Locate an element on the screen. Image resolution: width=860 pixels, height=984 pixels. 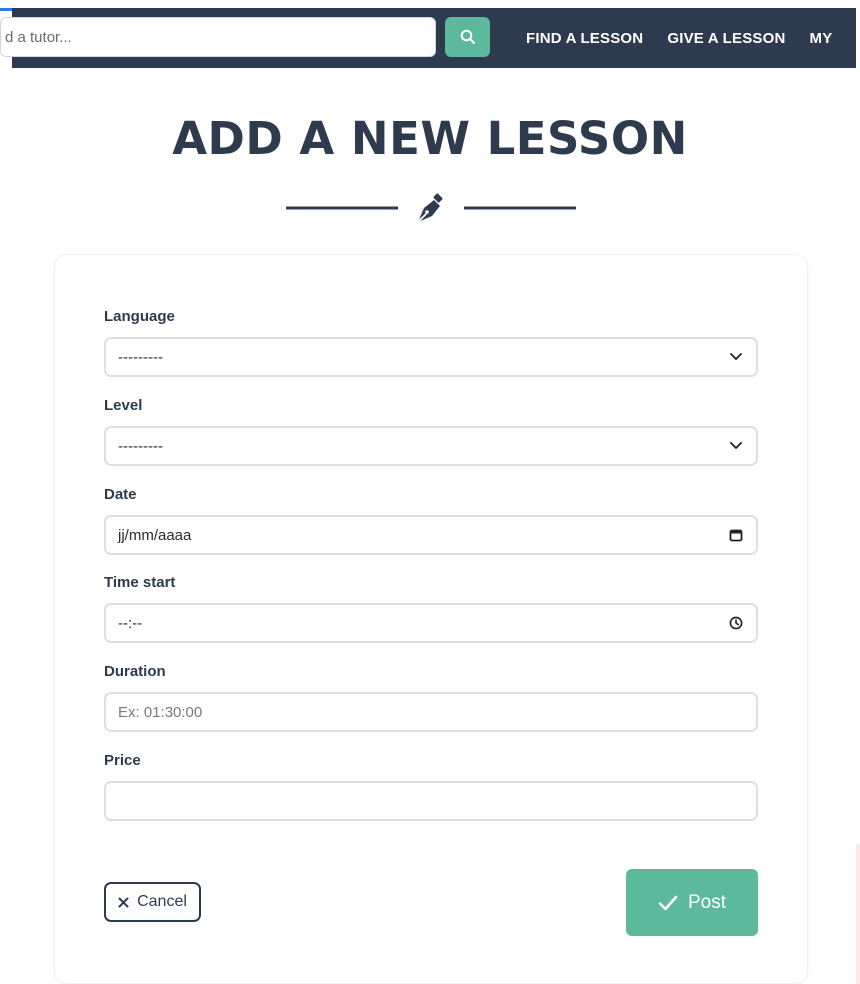
price-field is located at coordinates (431, 801).